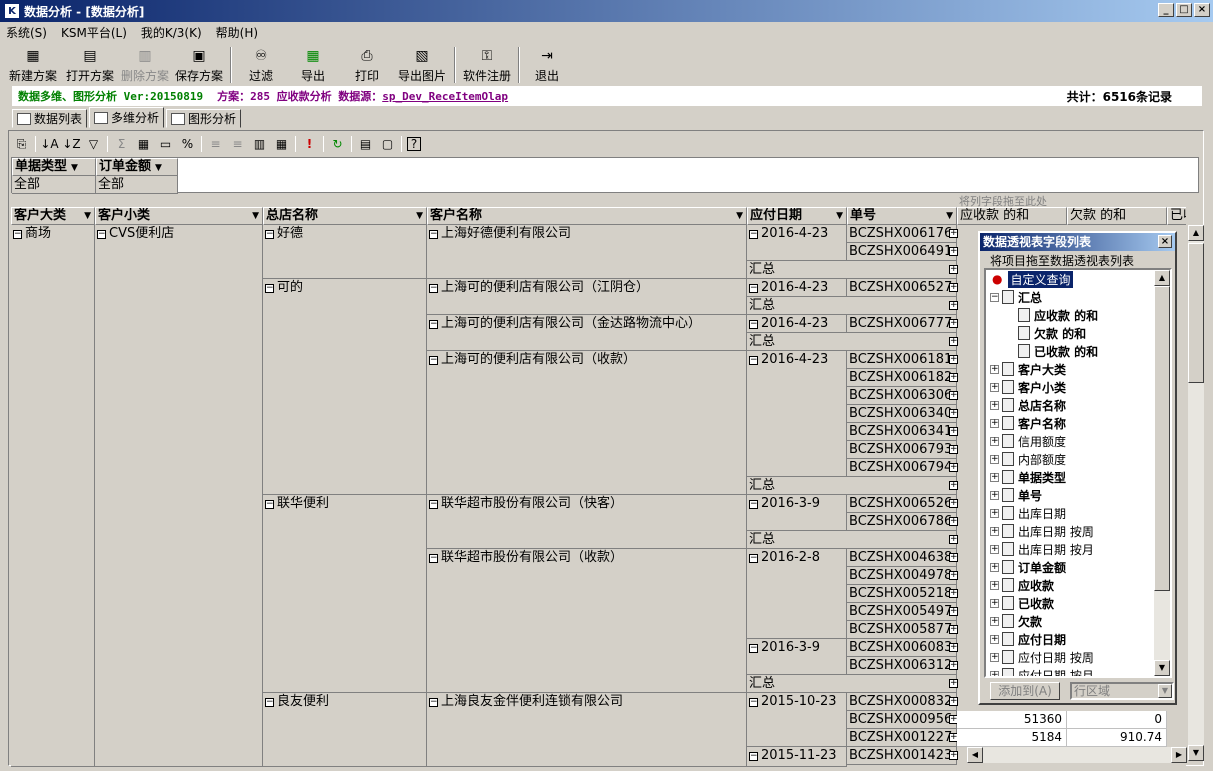 The width and height of the screenshot is (1213, 771). Describe the element at coordinates (1196, 493) in the screenshot. I see `vertical-scrollbar: ▲ ▼` at that location.